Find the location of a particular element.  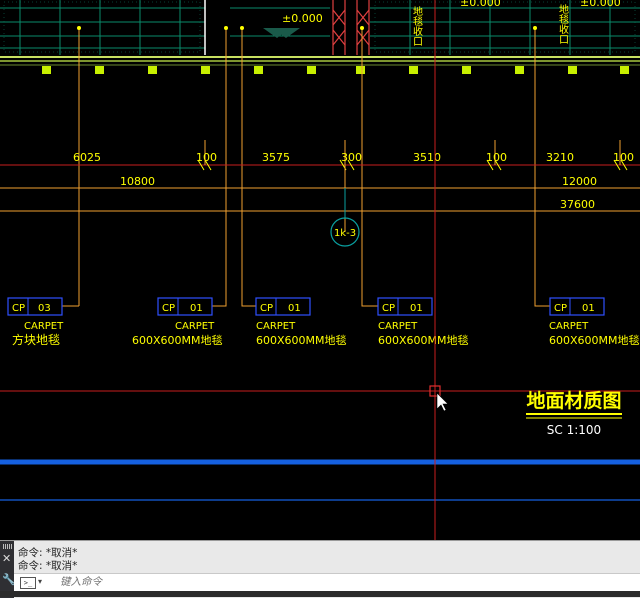

tag-2-desc: 600X600MM地毯 is located at coordinates (177, 340).